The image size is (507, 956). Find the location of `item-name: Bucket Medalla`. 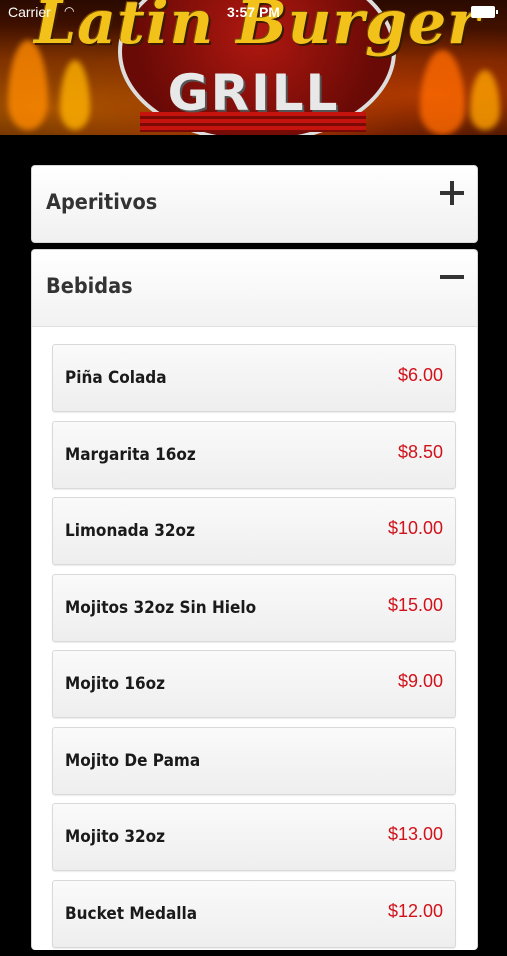

item-name: Bucket Medalla is located at coordinates (131, 913).